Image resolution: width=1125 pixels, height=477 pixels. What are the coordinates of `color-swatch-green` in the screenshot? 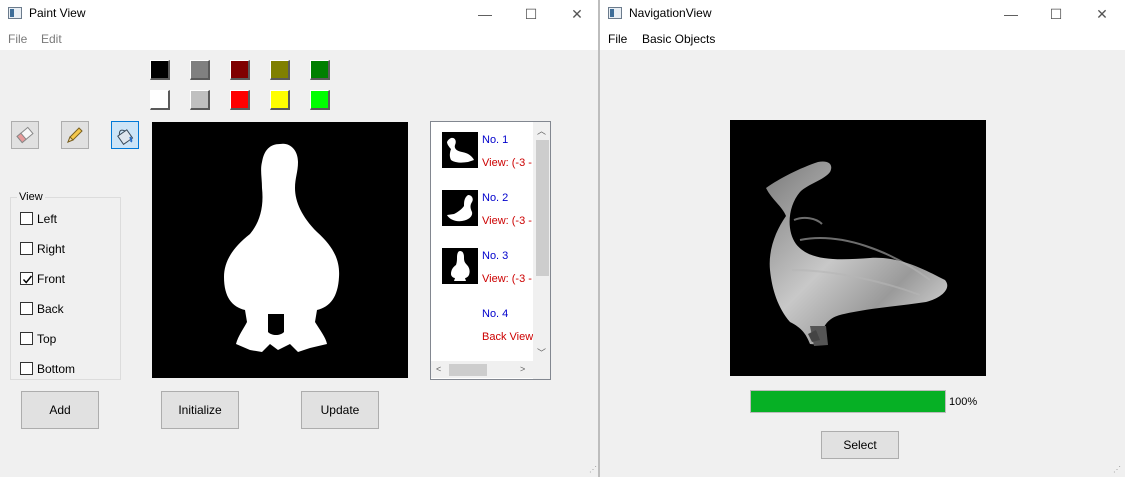 It's located at (320, 70).